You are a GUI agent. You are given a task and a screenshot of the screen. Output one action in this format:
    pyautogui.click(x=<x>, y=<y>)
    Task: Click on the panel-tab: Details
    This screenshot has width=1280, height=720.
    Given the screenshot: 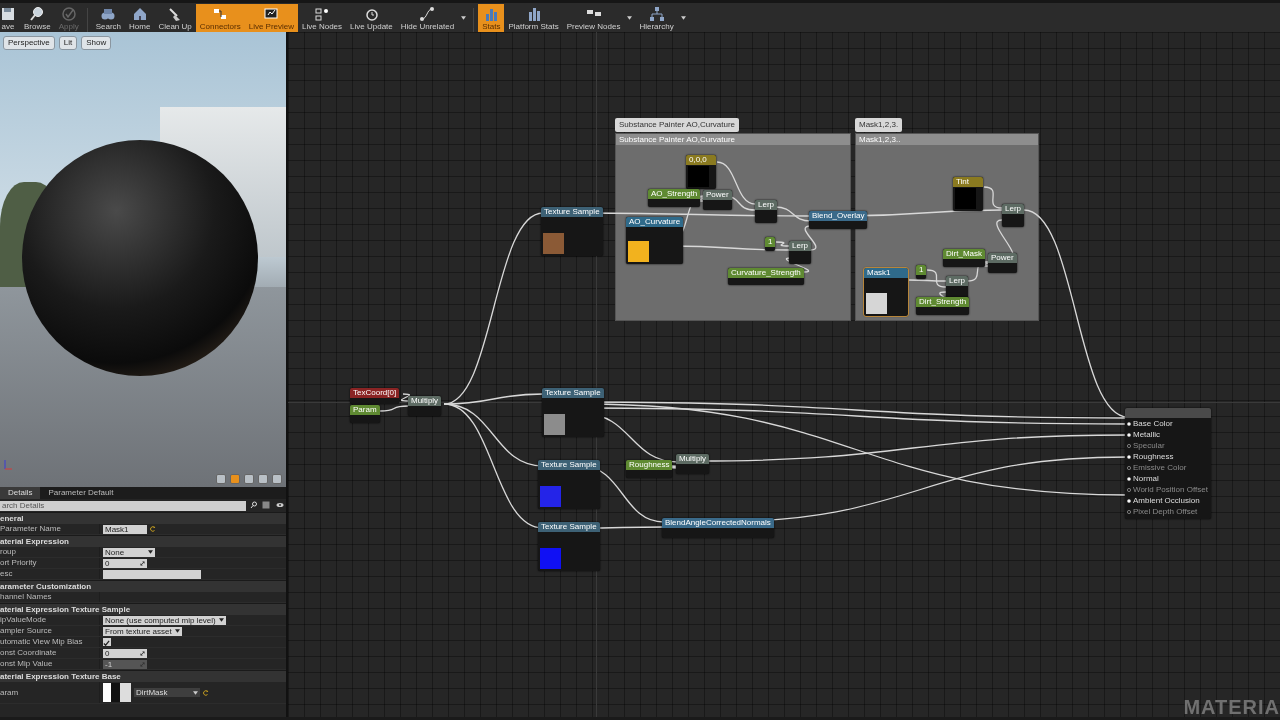 What is the action you would take?
    pyautogui.click(x=20, y=493)
    